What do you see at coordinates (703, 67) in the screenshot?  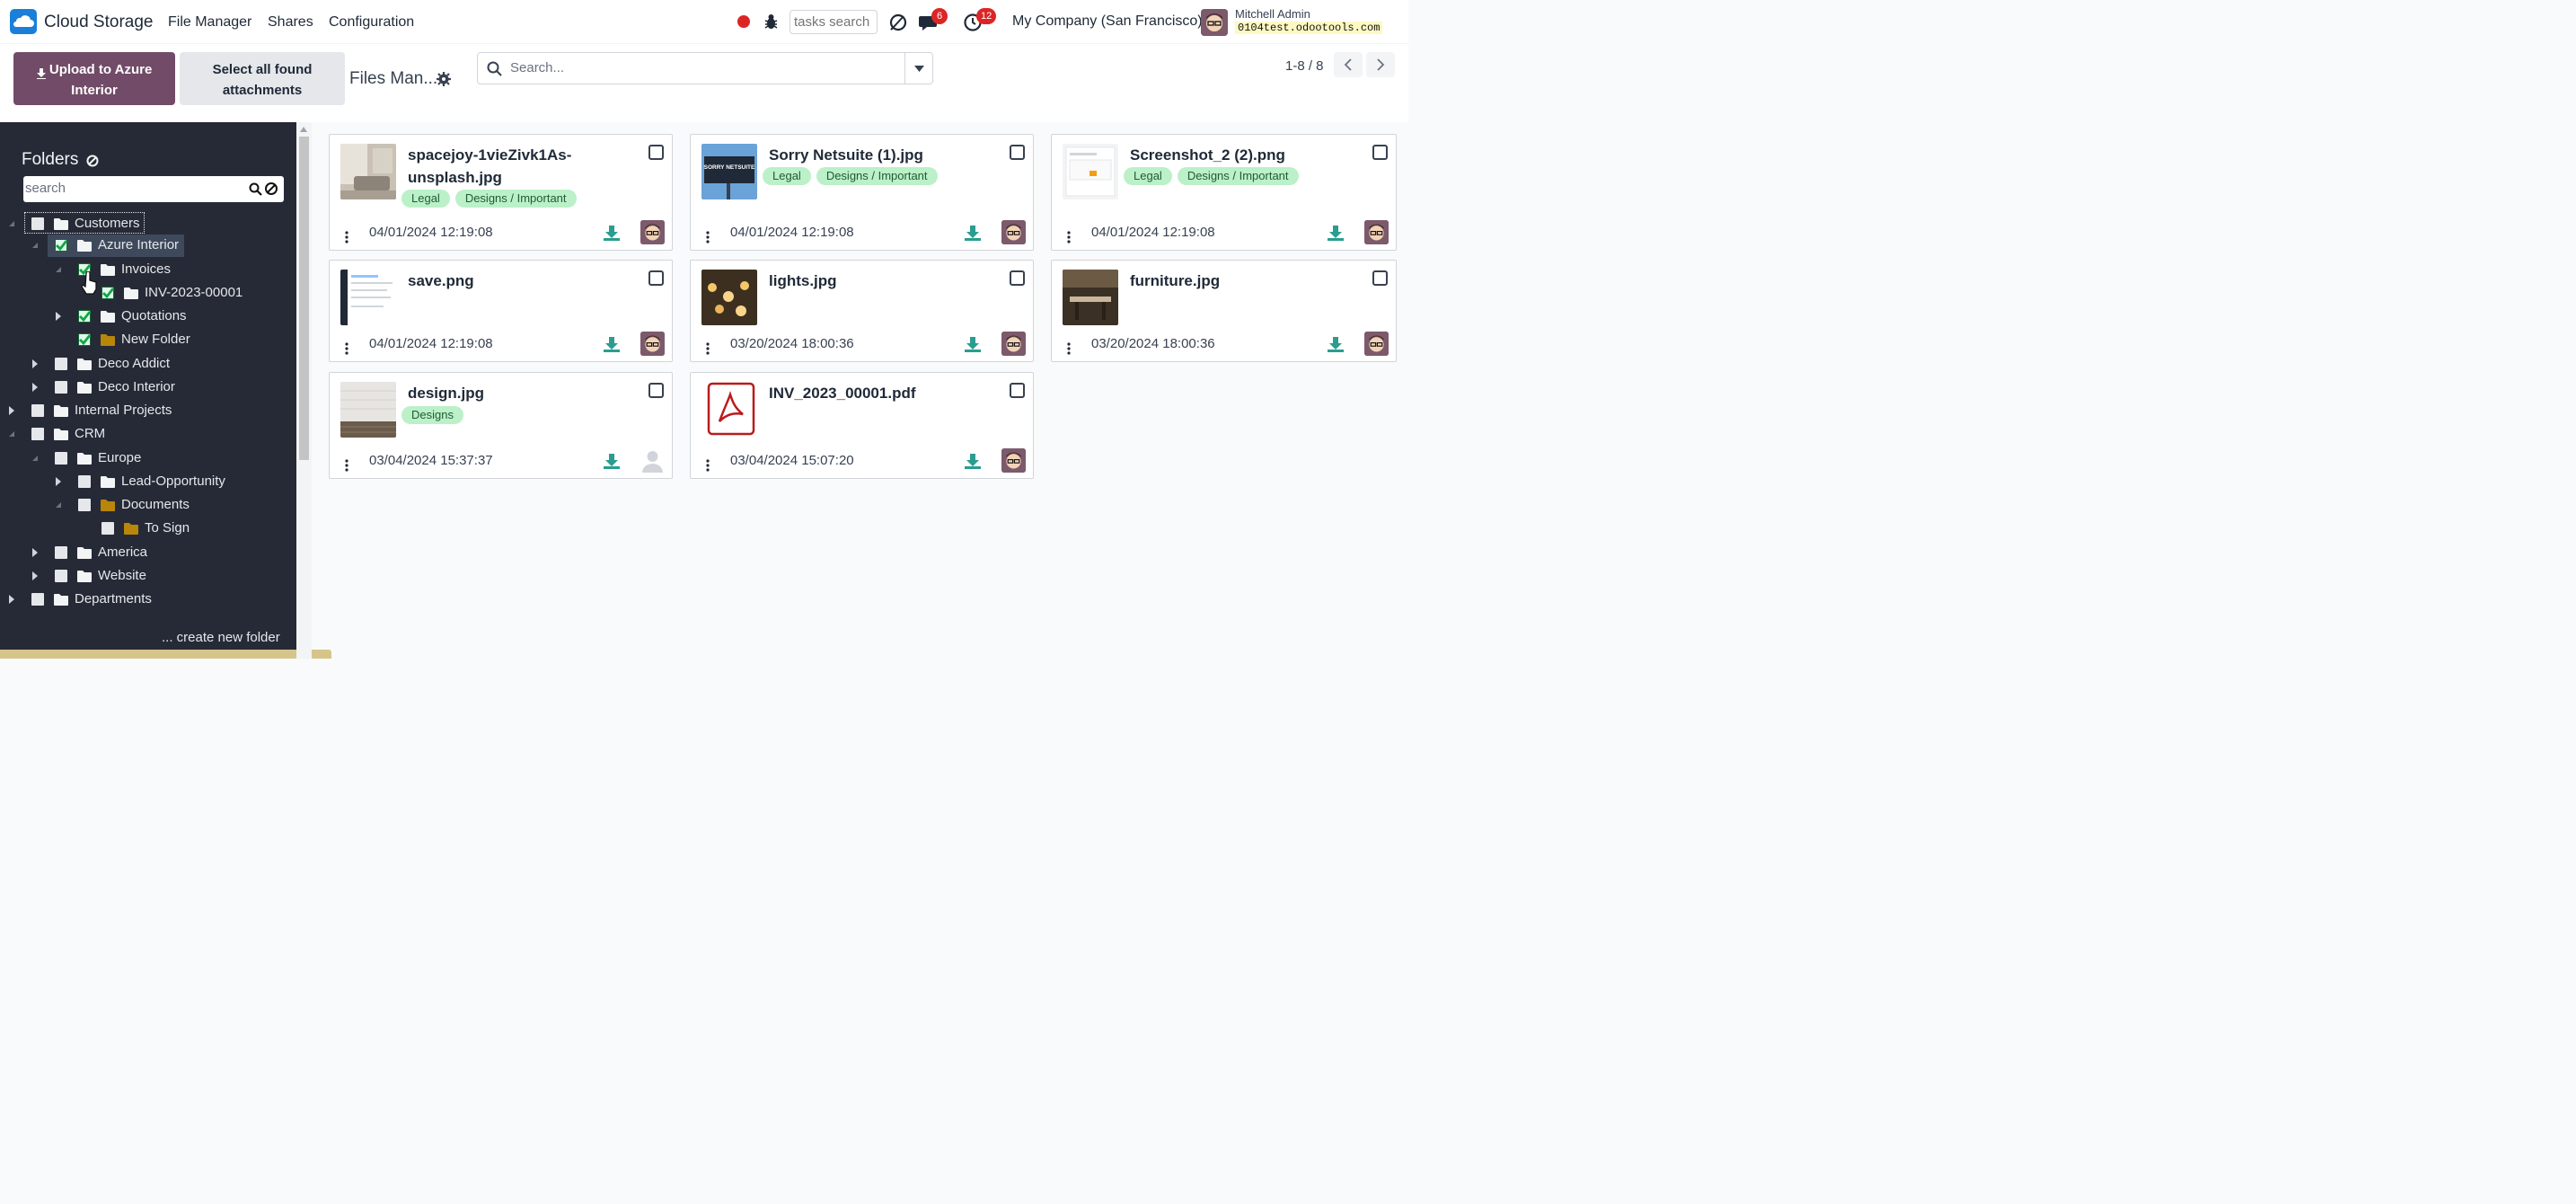 I see `search-input` at bounding box center [703, 67].